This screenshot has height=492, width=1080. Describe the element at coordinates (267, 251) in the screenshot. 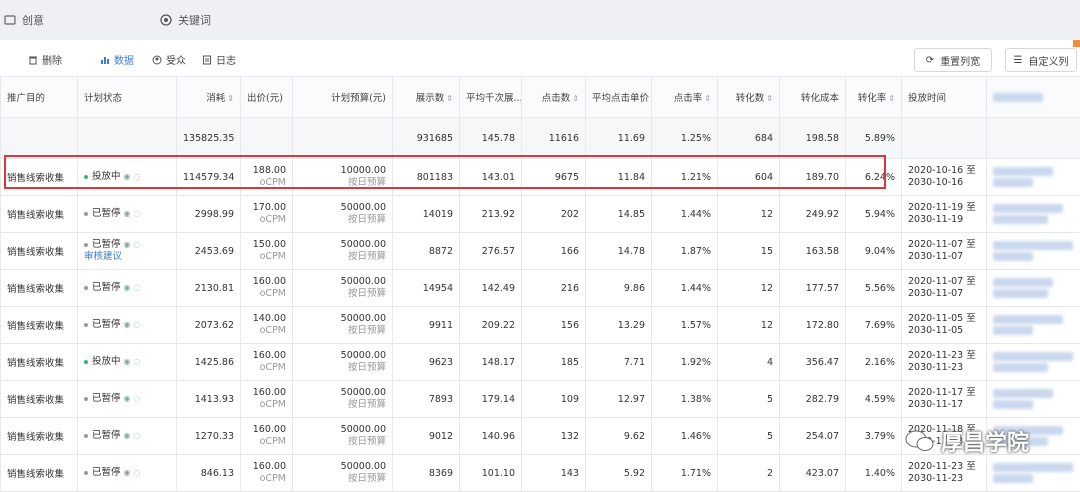

I see `cell-bid: 150.00oCPM` at that location.